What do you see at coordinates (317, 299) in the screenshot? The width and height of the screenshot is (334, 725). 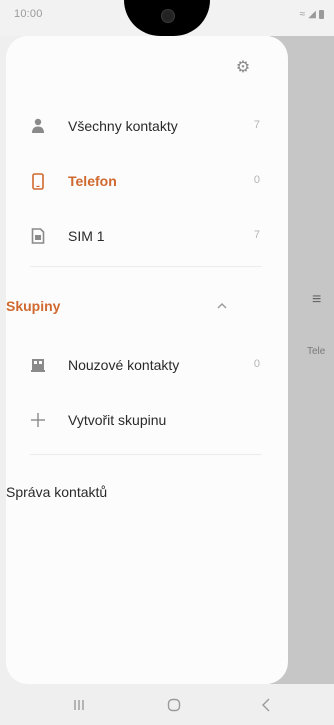 I see `menu-icon: ≡` at bounding box center [317, 299].